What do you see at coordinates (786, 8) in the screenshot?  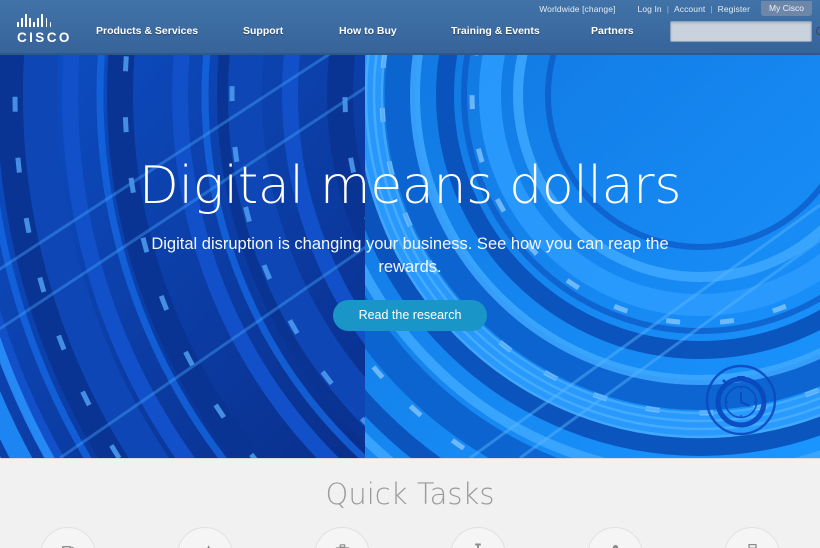 I see `my-cisco-button: My Cisco` at bounding box center [786, 8].